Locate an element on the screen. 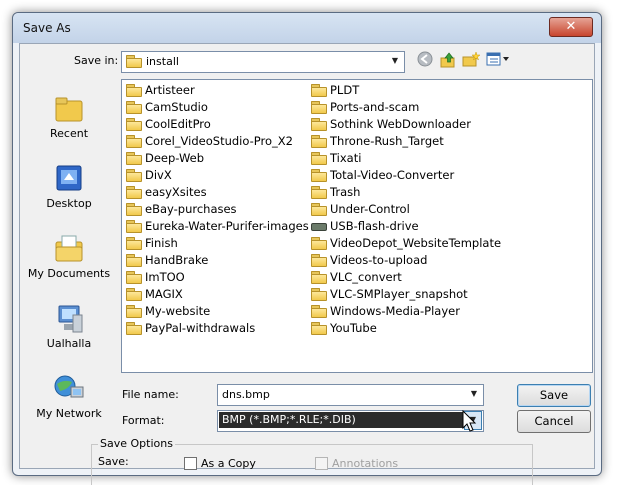 The width and height of the screenshot is (617, 485). place-computer: Ualhalla is located at coordinates (69, 326).